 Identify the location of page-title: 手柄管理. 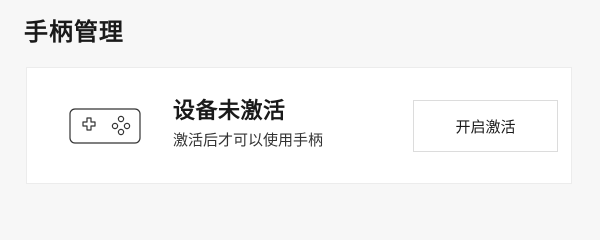
(74, 32).